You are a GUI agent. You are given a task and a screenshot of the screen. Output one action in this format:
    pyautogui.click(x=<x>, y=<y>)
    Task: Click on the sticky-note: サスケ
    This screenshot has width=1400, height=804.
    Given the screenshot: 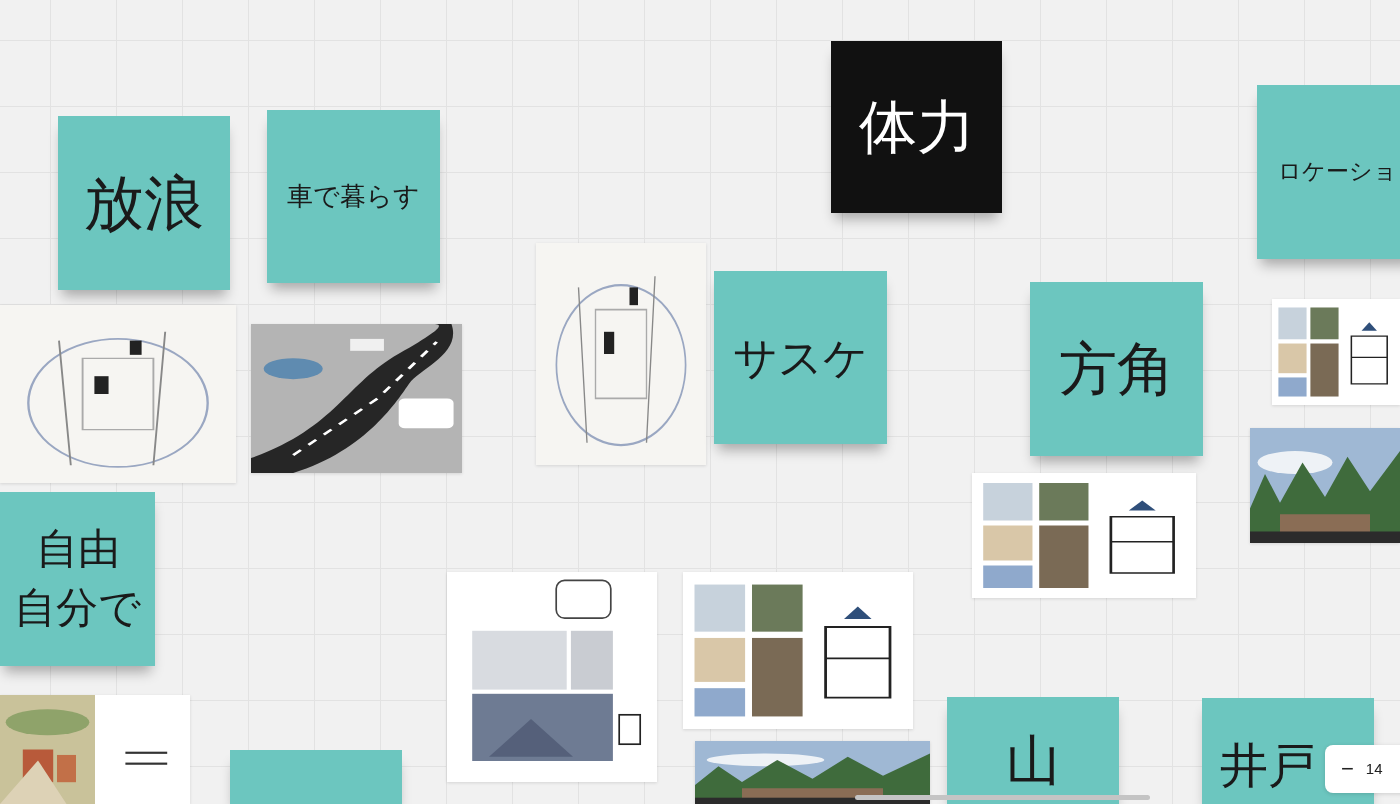 What is the action you would take?
    pyautogui.click(x=800, y=357)
    